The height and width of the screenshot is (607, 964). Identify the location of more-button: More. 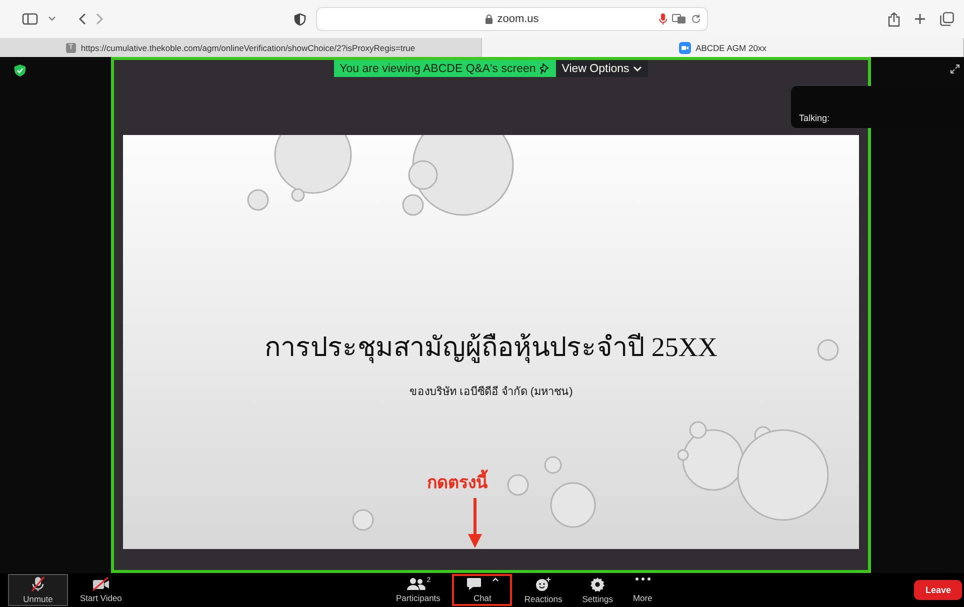
(642, 590).